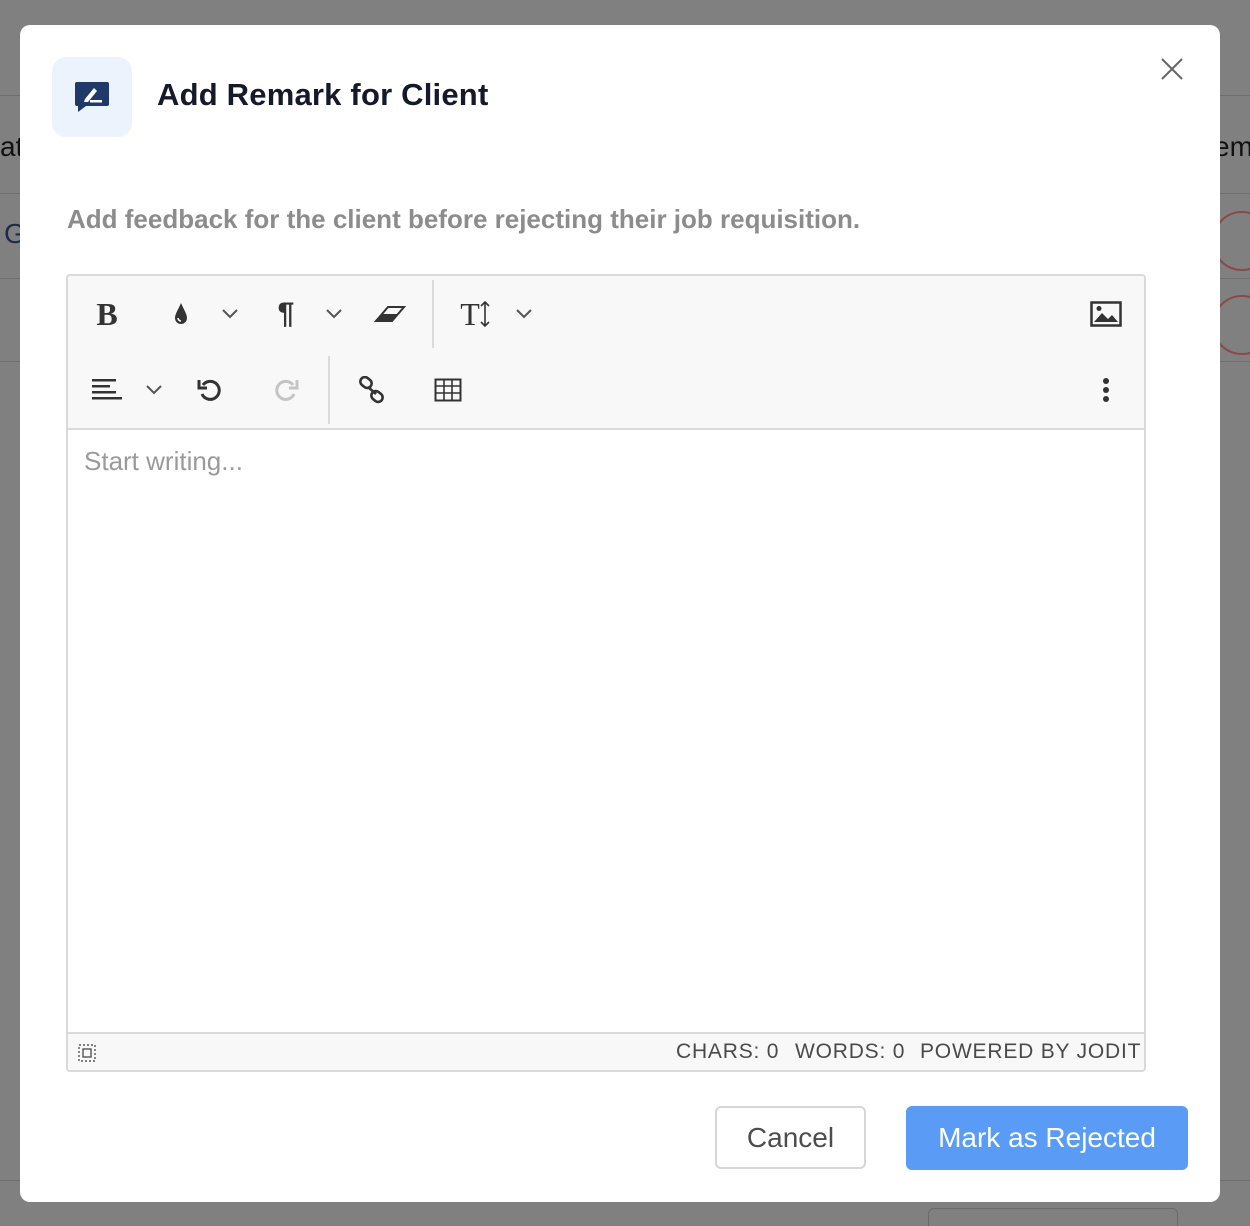 Image resolution: width=1250 pixels, height=1226 pixels. What do you see at coordinates (790, 1137) in the screenshot?
I see `cancel-button: Cancel` at bounding box center [790, 1137].